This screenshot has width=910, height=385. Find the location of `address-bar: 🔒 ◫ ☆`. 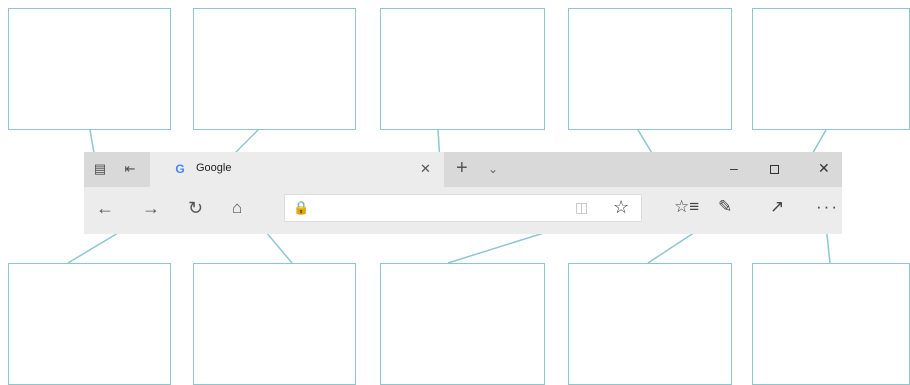

address-bar: 🔒 ◫ ☆ is located at coordinates (463, 208).